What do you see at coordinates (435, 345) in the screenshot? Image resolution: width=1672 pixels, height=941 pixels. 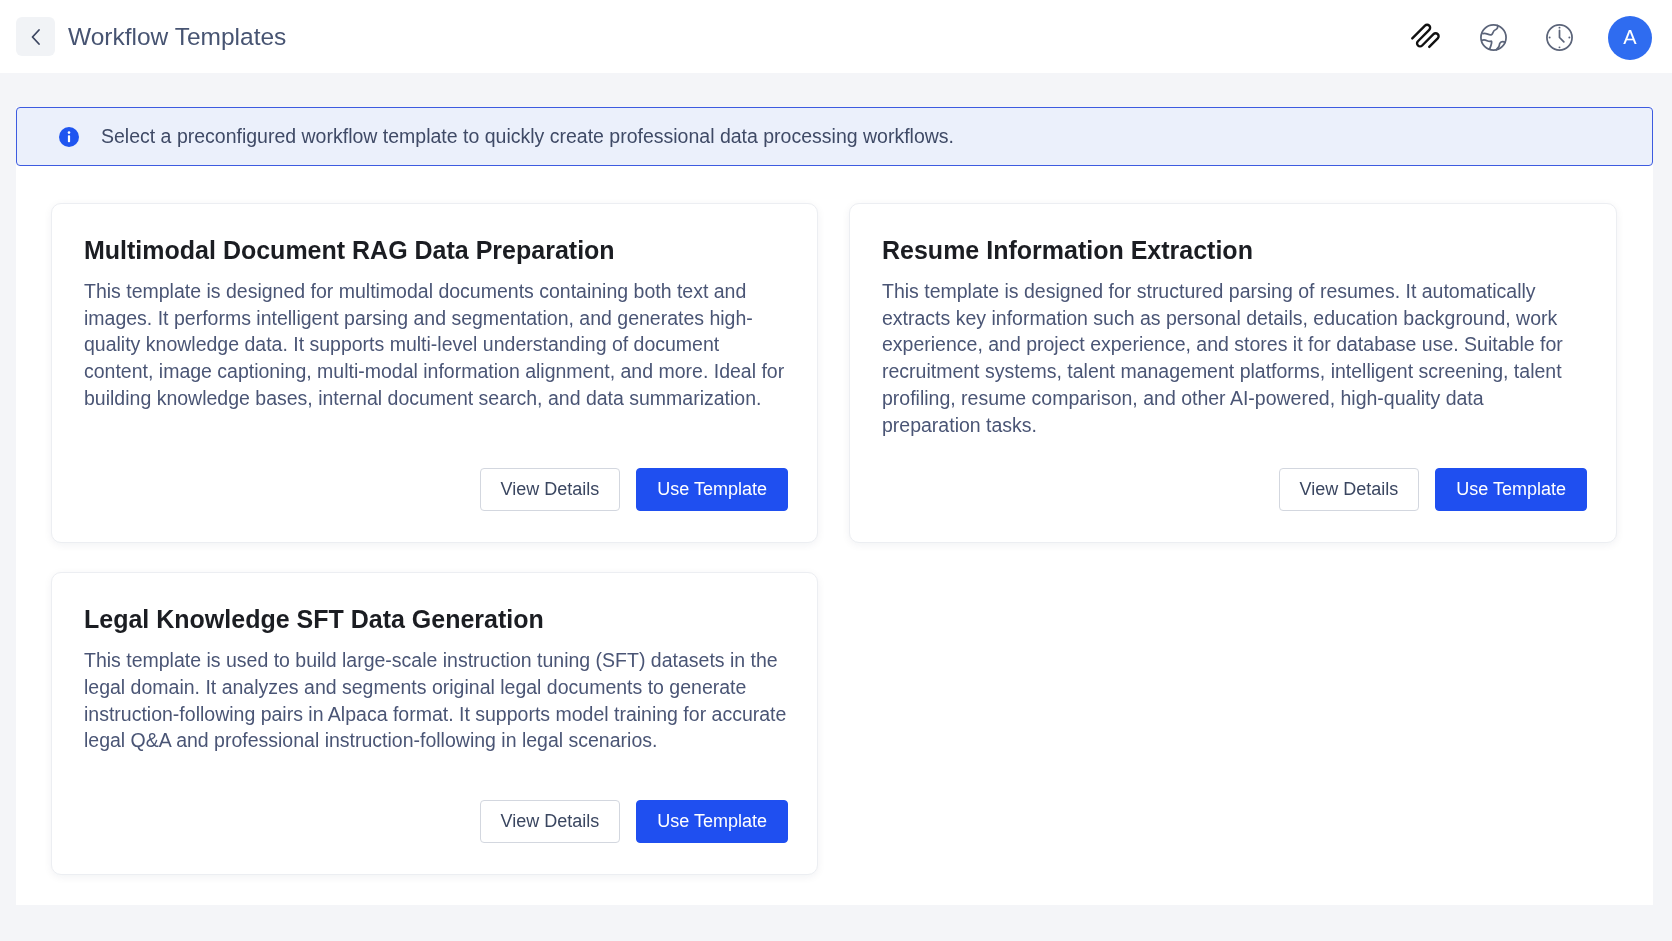 I see `card-description: This template is designed for multimodal documents containing both text and images. It performs intelligent parsing and segmentation, and generates high-quality knowledge data. It supports multi-level understanding of document content, image captioning, multi-modal information alignment, and more. Ideal for building knowledge bases, internal document search, and data summarization.` at bounding box center [435, 345].